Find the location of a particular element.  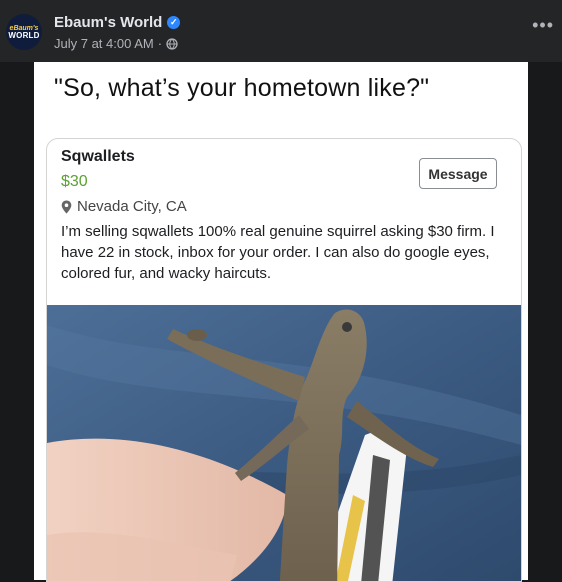

post-timestamp: July 7 at 4:00 AM is located at coordinates (104, 43).